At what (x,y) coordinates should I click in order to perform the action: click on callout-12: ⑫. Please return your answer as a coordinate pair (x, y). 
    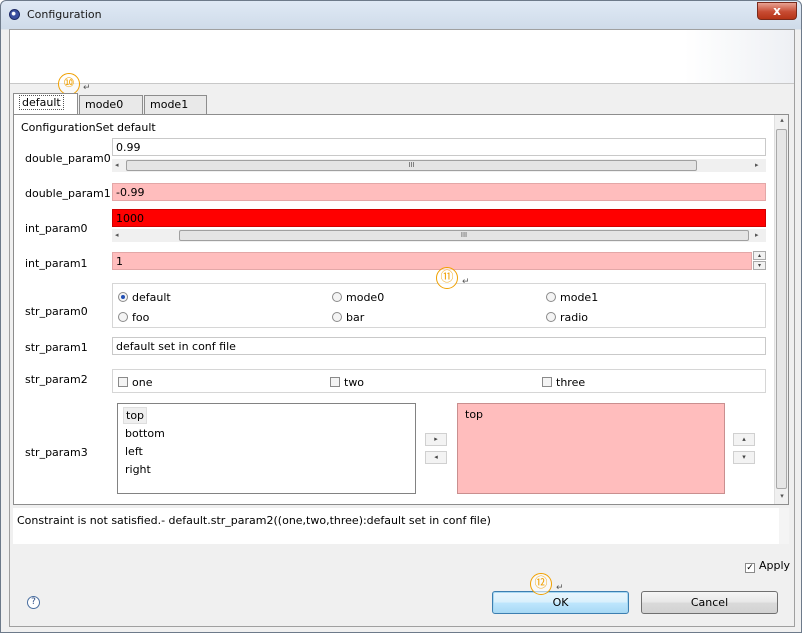
    Looking at the image, I should click on (541, 584).